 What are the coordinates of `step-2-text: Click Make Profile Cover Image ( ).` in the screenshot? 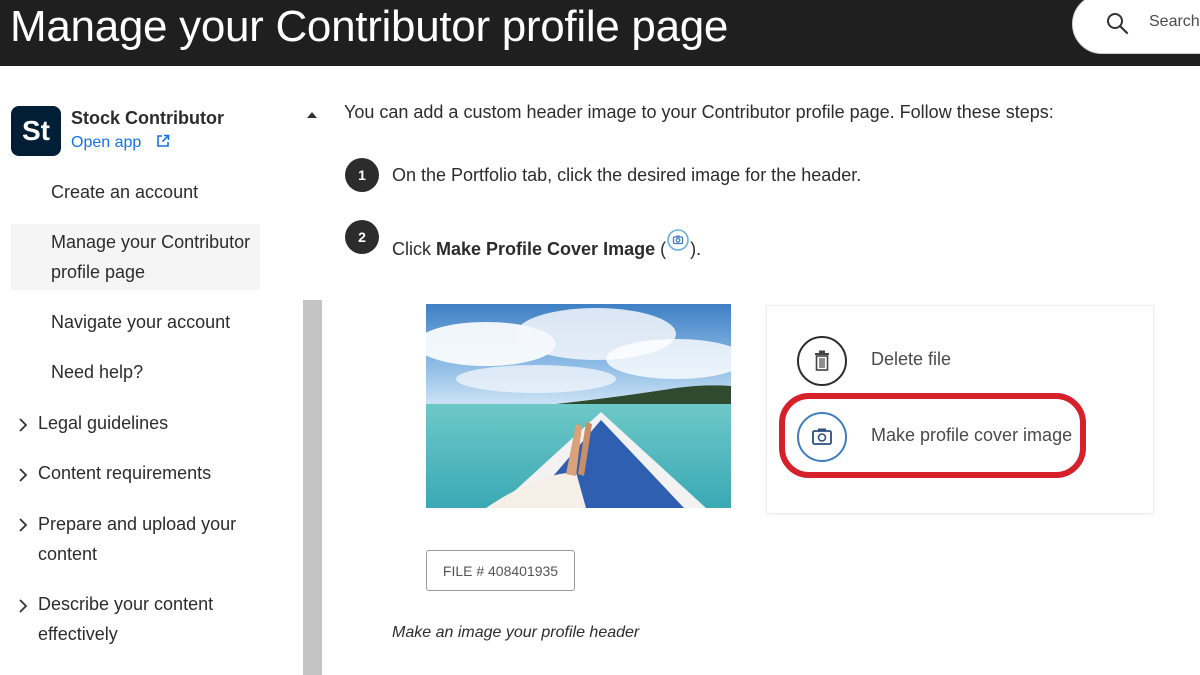 It's located at (546, 244).